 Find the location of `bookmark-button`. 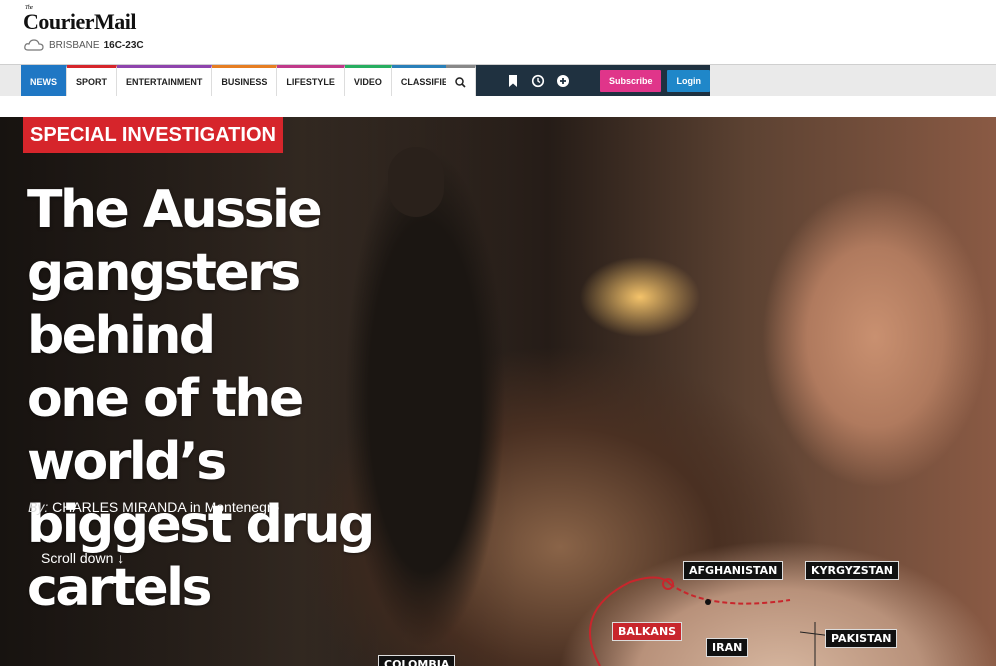

bookmark-button is located at coordinates (513, 80).